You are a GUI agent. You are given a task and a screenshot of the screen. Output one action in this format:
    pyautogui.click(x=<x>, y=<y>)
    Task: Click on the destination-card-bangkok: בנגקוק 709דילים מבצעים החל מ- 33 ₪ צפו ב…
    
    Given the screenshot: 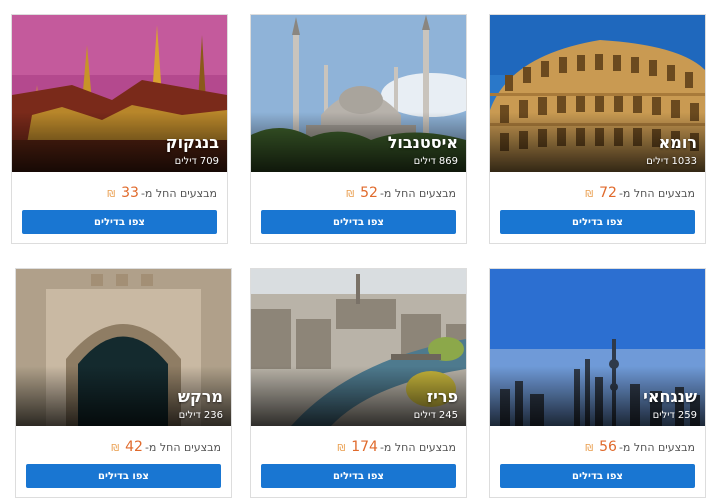 What is the action you would take?
    pyautogui.click(x=119, y=129)
    